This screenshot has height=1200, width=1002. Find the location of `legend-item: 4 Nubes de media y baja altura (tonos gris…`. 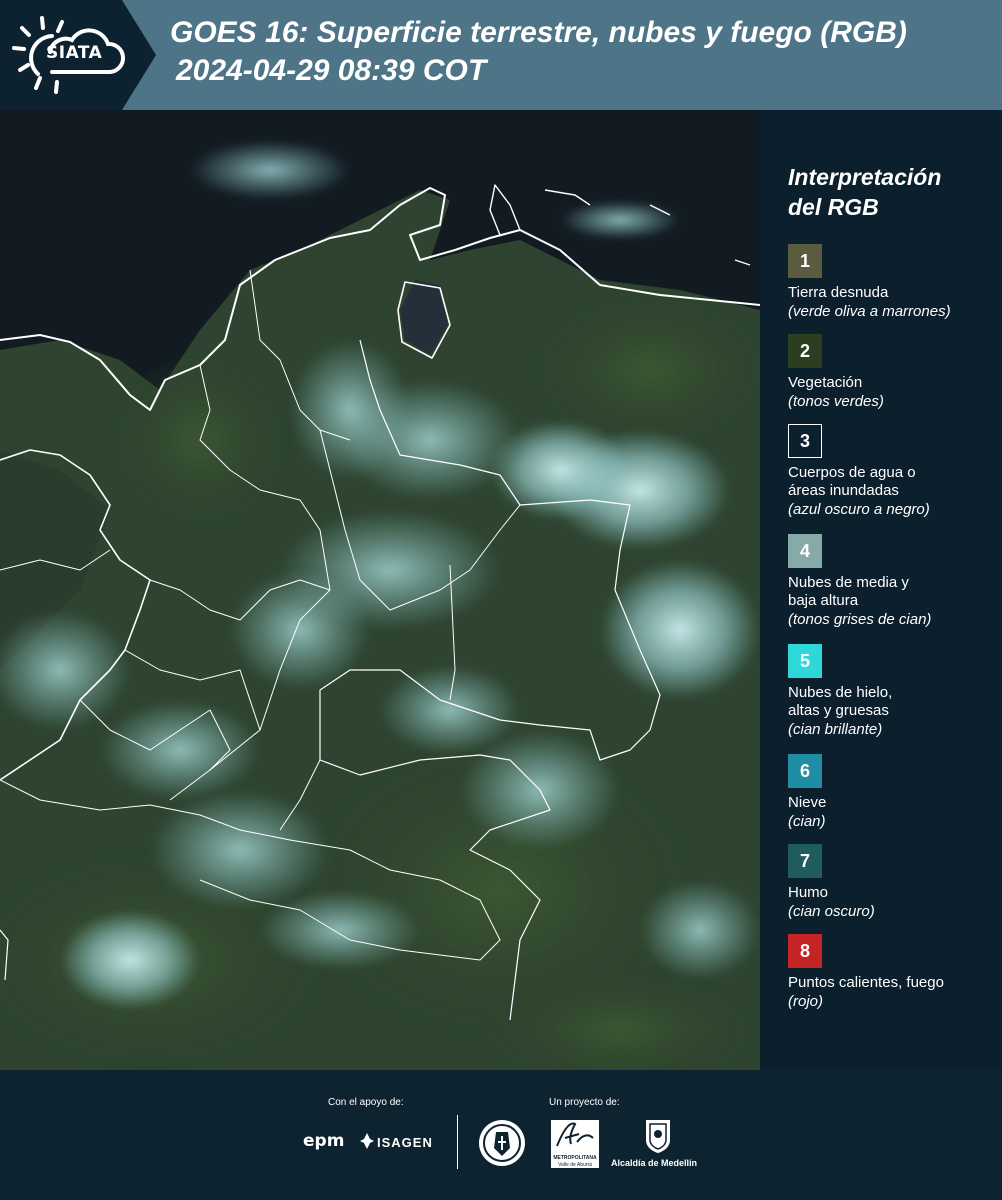

legend-item: 4 Nubes de media y baja altura (tonos gris… is located at coordinates (888, 581).